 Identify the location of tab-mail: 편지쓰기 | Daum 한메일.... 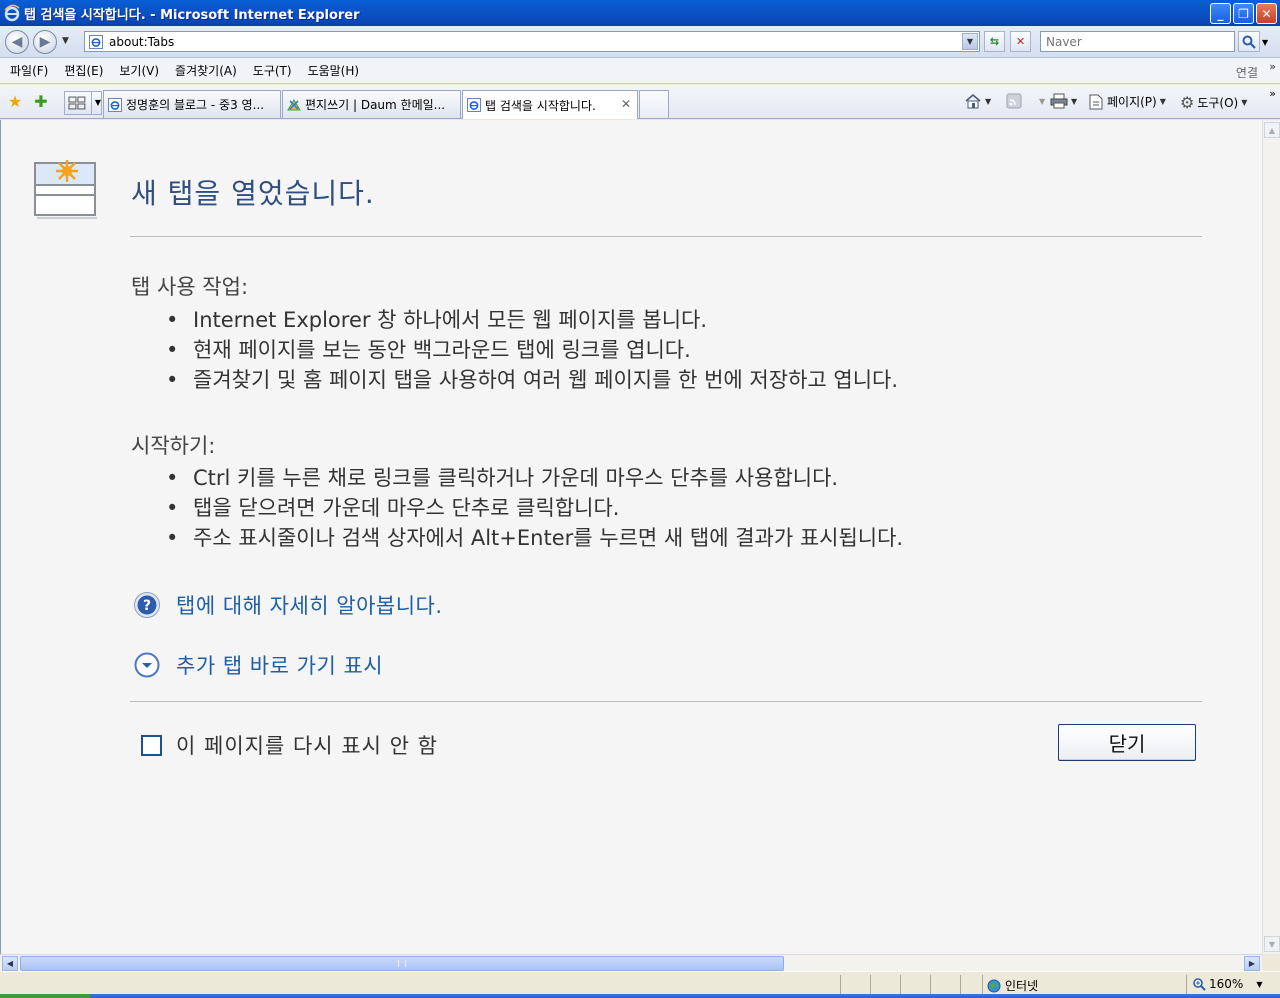
(371, 104).